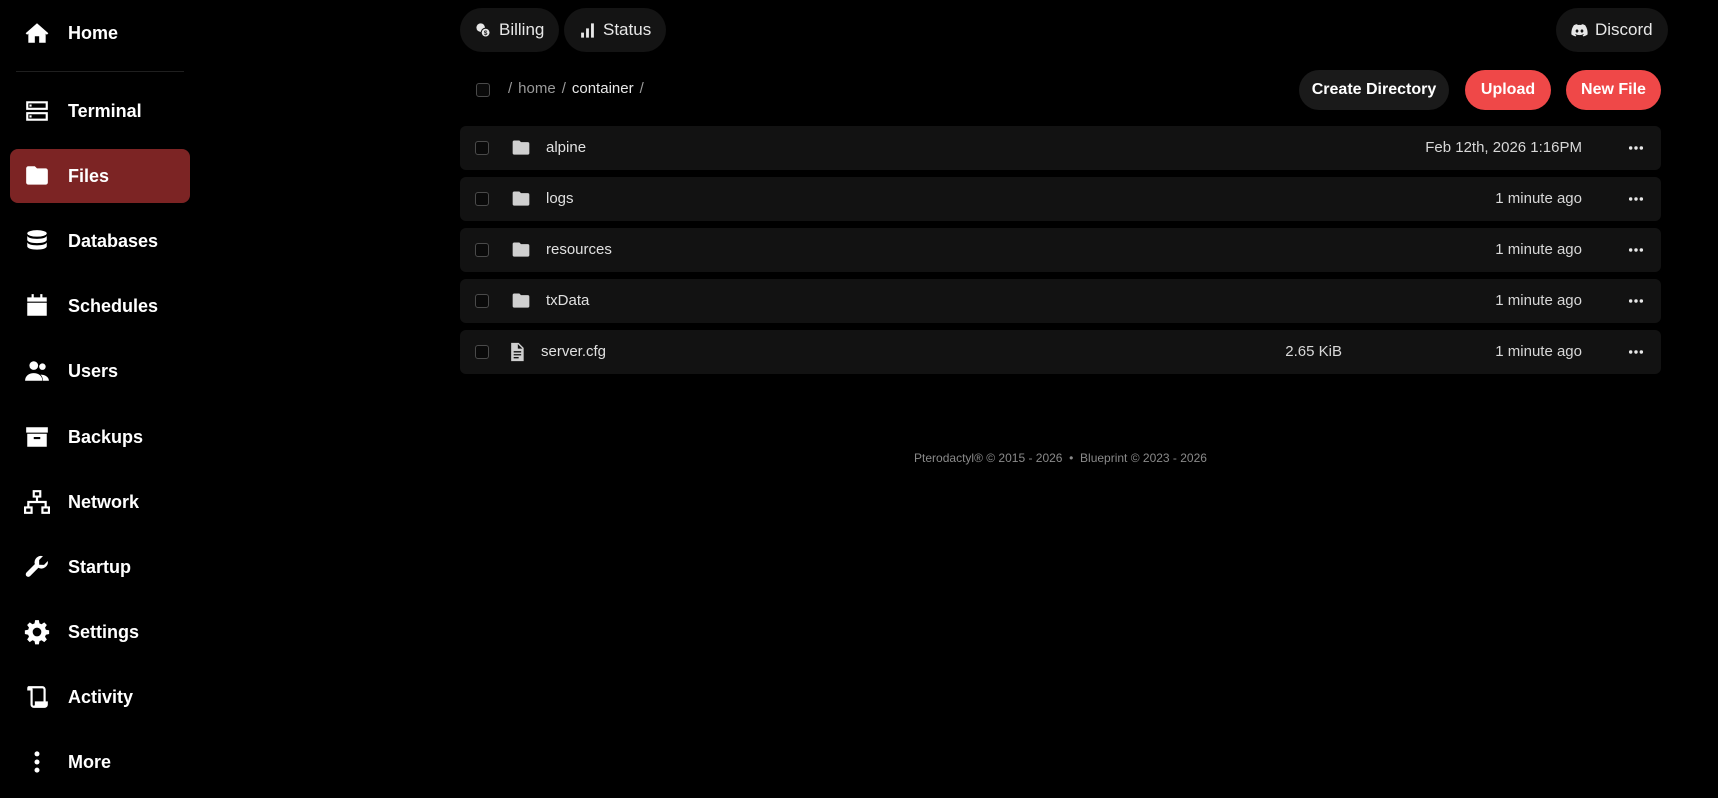 The width and height of the screenshot is (1718, 798). Describe the element at coordinates (37, 437) in the screenshot. I see `archive-icon` at that location.